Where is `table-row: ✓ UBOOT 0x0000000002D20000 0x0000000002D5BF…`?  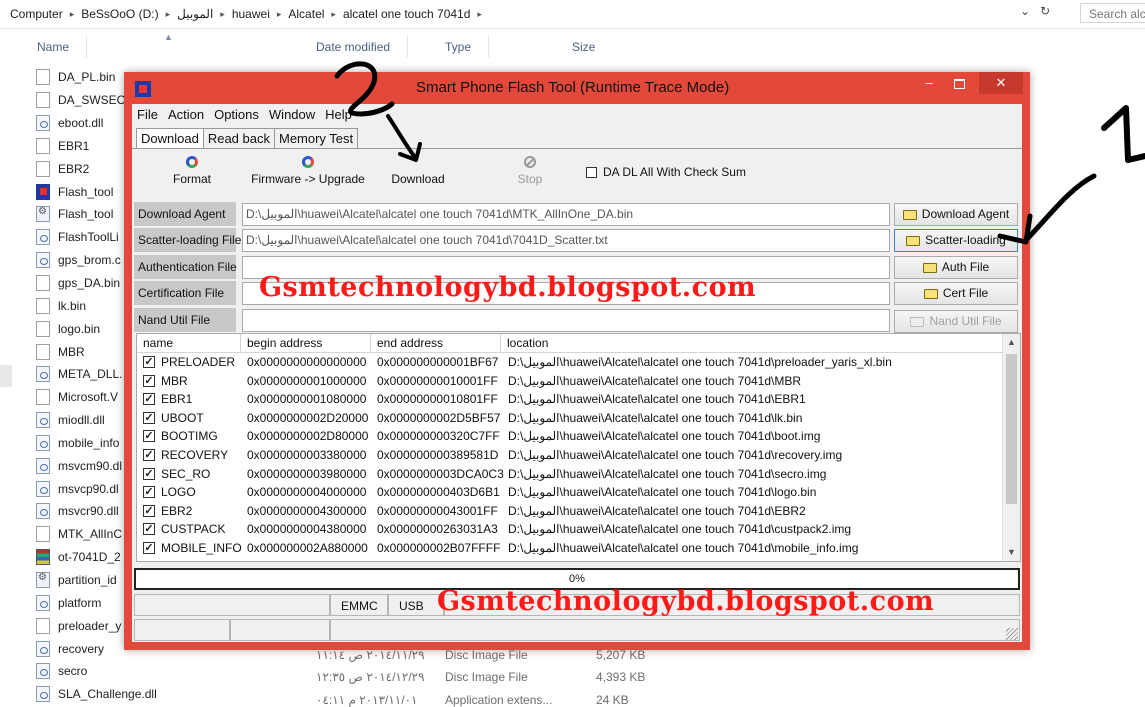 table-row: ✓ UBOOT 0x0000000002D20000 0x0000000002D5BF… is located at coordinates (570, 418).